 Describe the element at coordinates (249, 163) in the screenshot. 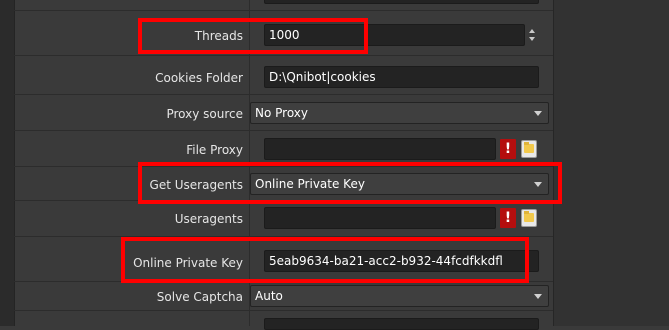

I see `column-separator` at that location.